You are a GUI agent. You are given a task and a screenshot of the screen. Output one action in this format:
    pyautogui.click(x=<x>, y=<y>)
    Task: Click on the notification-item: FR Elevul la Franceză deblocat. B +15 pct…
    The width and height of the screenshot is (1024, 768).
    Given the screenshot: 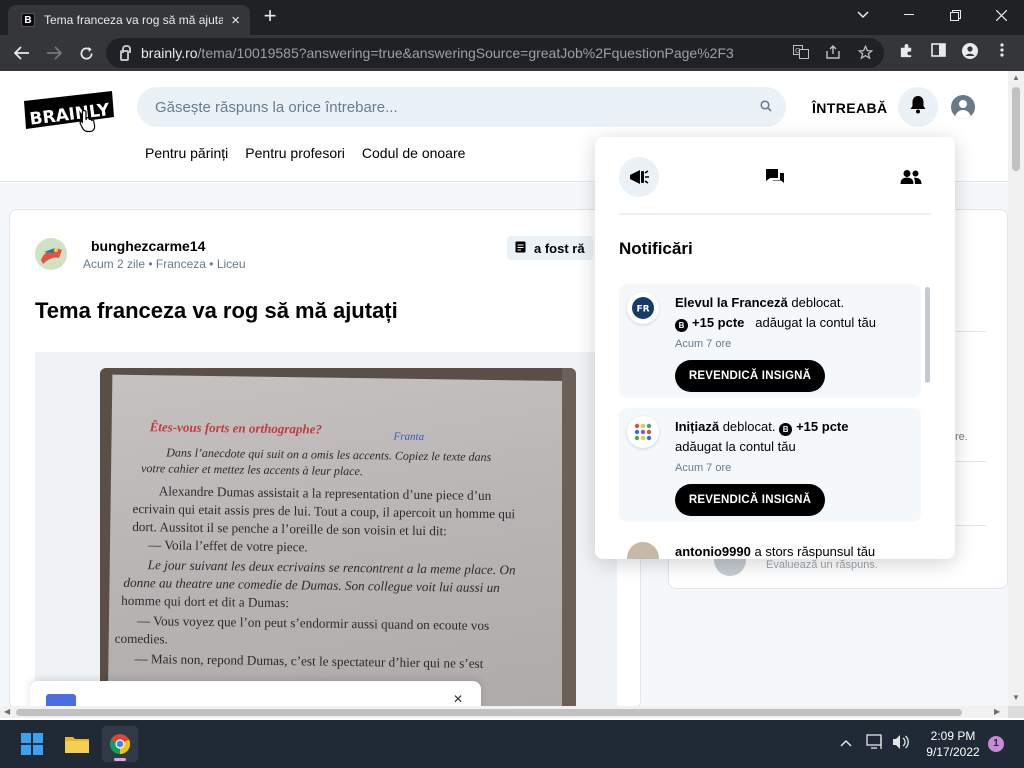 What is the action you would take?
    pyautogui.click(x=770, y=341)
    